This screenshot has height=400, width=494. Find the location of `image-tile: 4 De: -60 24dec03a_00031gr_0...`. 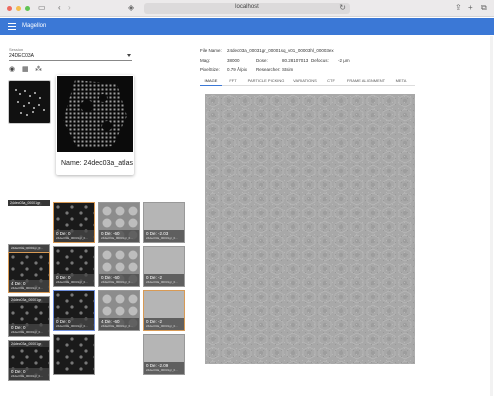

image-tile: 4 De: -60 24dec03a_00031gr_0... is located at coordinates (119, 310).